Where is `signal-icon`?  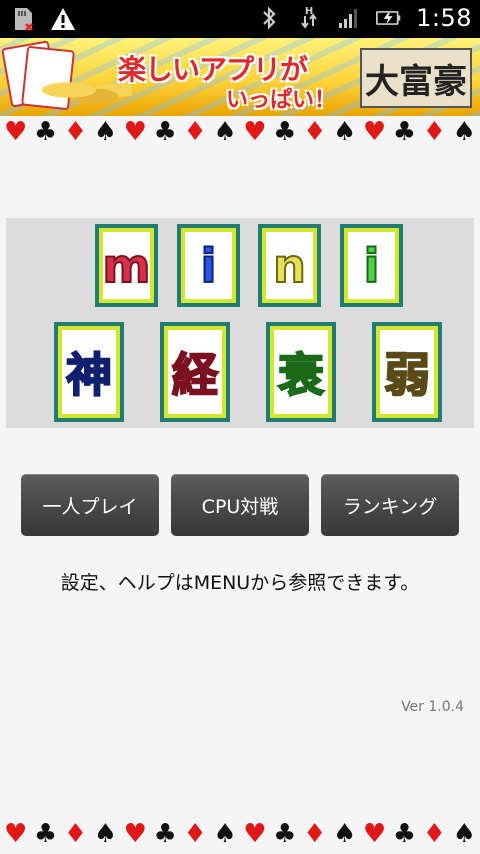 signal-icon is located at coordinates (349, 18).